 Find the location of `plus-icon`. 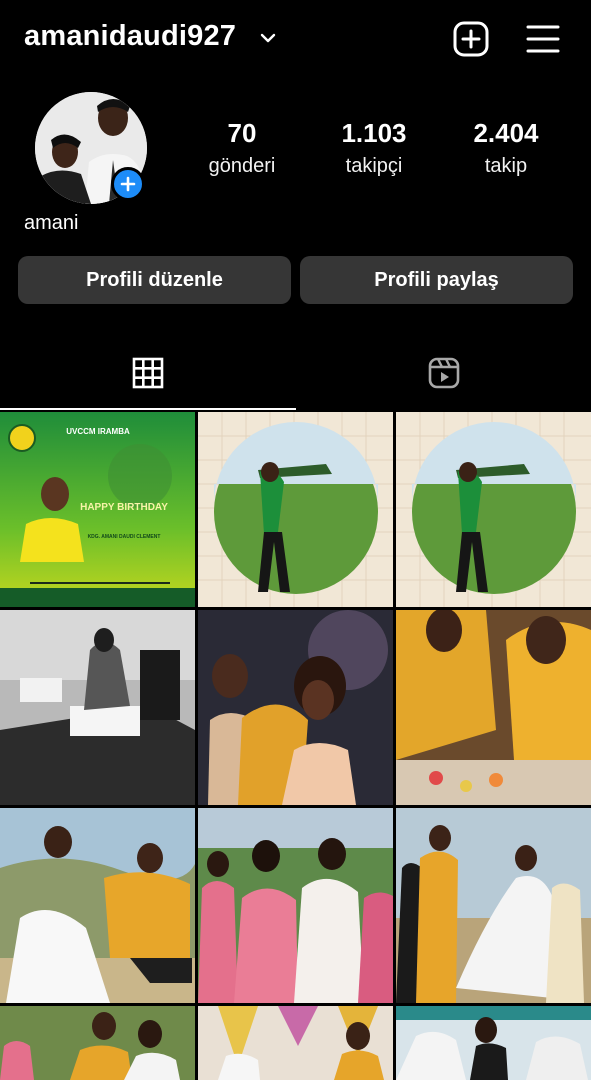

plus-icon is located at coordinates (128, 184).